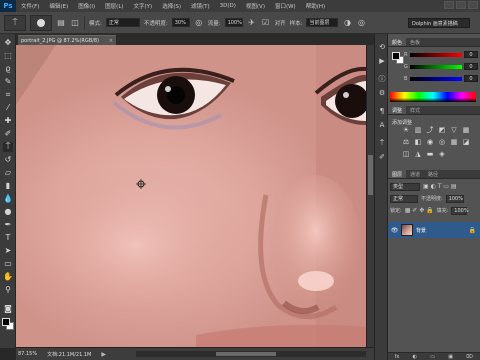  I want to click on gradient-tool-icon: ▮, so click(8, 186).